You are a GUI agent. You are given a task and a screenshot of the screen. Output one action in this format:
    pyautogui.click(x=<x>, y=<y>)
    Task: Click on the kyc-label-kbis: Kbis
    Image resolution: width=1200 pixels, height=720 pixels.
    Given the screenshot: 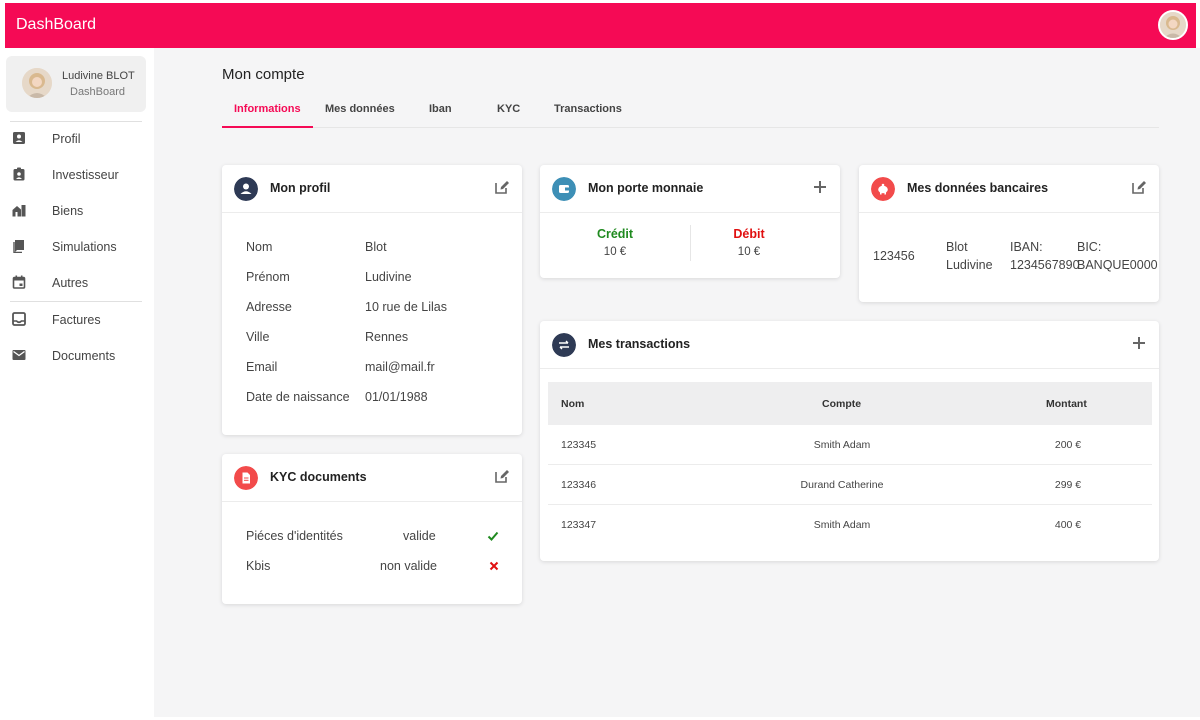 What is the action you would take?
    pyautogui.click(x=258, y=566)
    